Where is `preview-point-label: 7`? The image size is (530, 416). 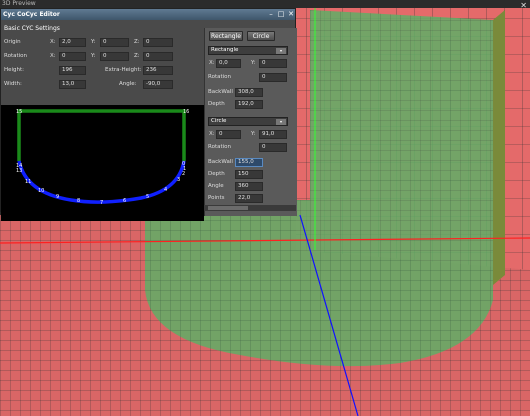 preview-point-label: 7 is located at coordinates (101, 203).